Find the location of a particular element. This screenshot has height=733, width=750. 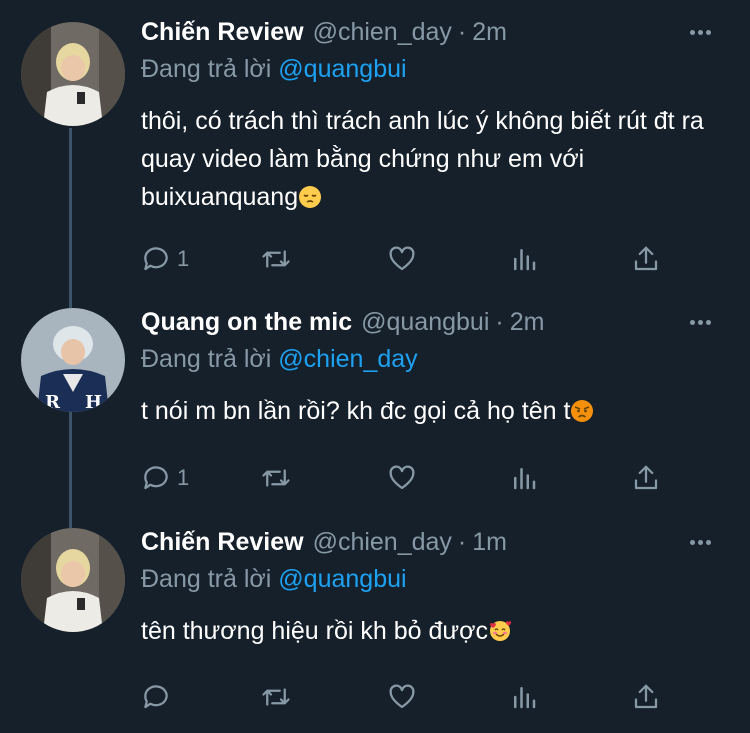

tweet-body: tên thương hiệu rồi kh bỏ được is located at coordinates (315, 631).